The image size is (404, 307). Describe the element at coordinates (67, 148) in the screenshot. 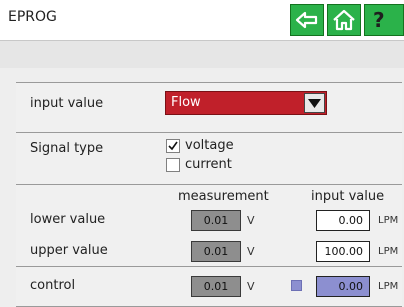

I see `signal-type-label: Signal type` at that location.